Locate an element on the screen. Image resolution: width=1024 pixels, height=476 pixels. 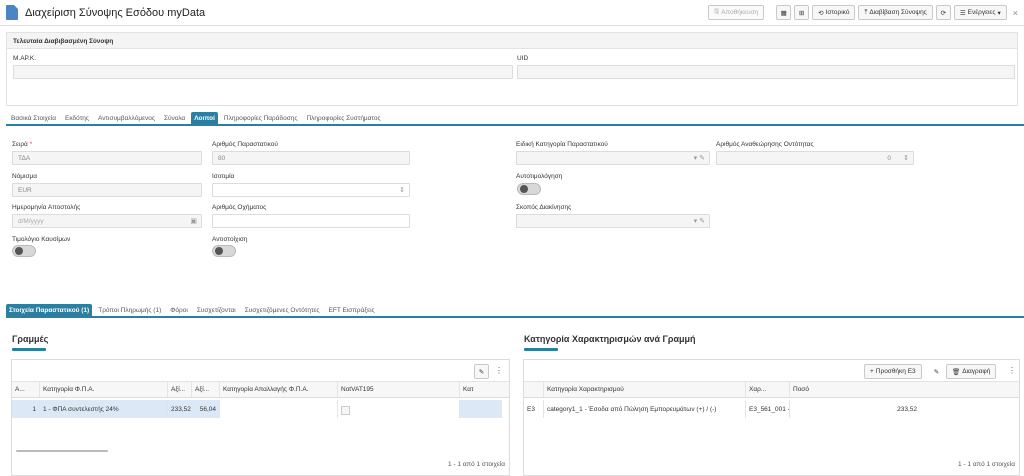
lines-title: Γραμμές is located at coordinates (30, 339).